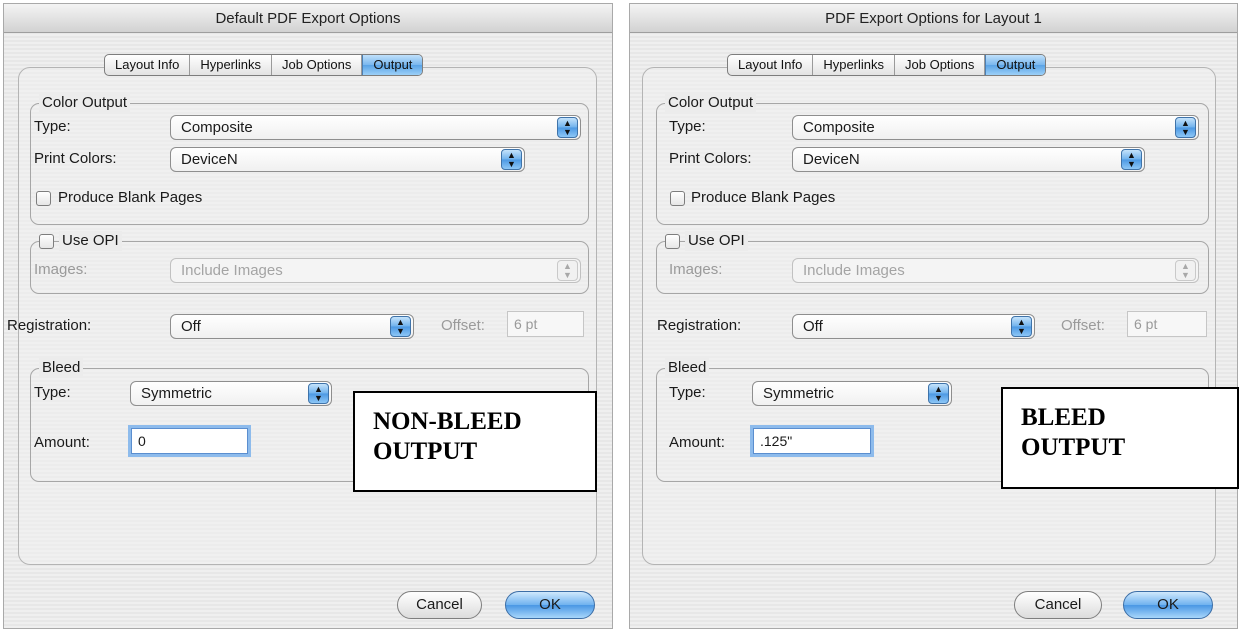 The height and width of the screenshot is (629, 1239). I want to click on annotation-line-1: NON-BLEED, so click(447, 421).